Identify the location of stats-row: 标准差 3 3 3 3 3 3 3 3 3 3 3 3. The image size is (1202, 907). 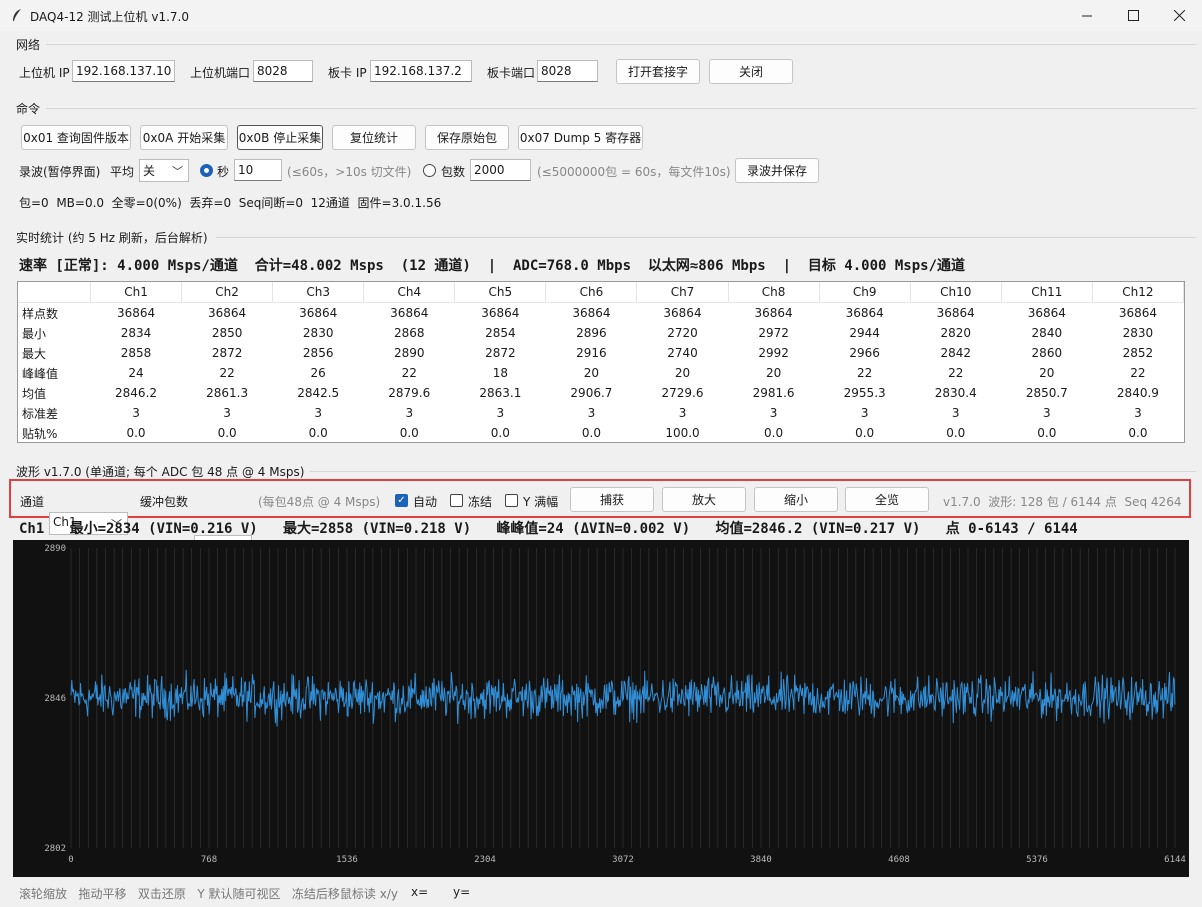
(601, 413).